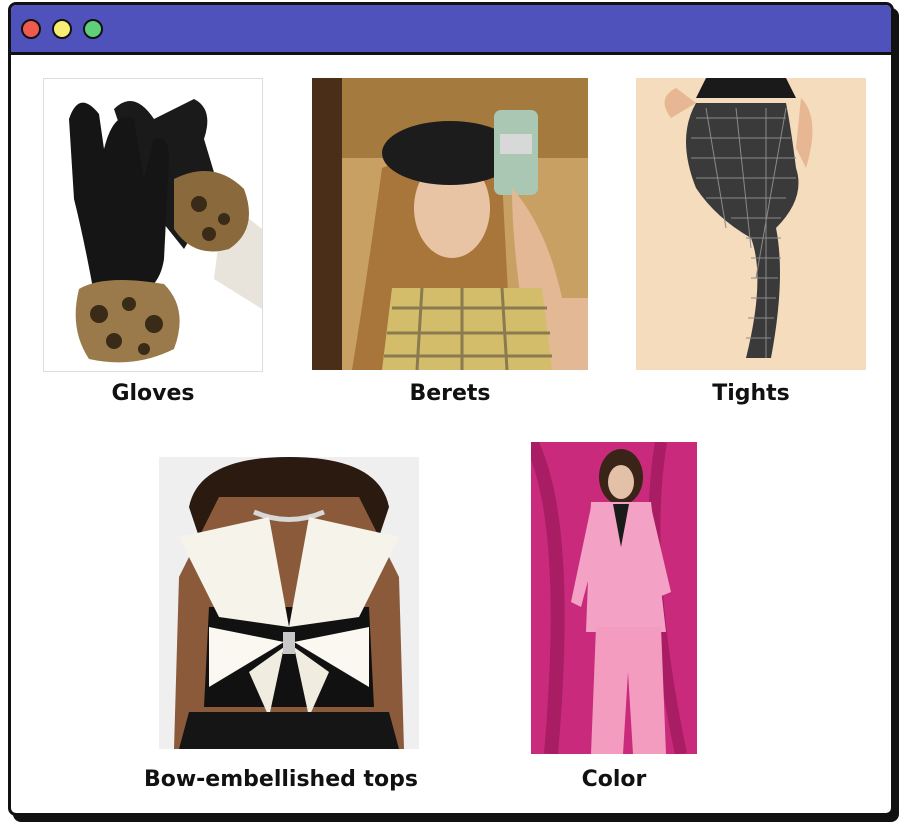  I want to click on gloves-image, so click(153, 225).